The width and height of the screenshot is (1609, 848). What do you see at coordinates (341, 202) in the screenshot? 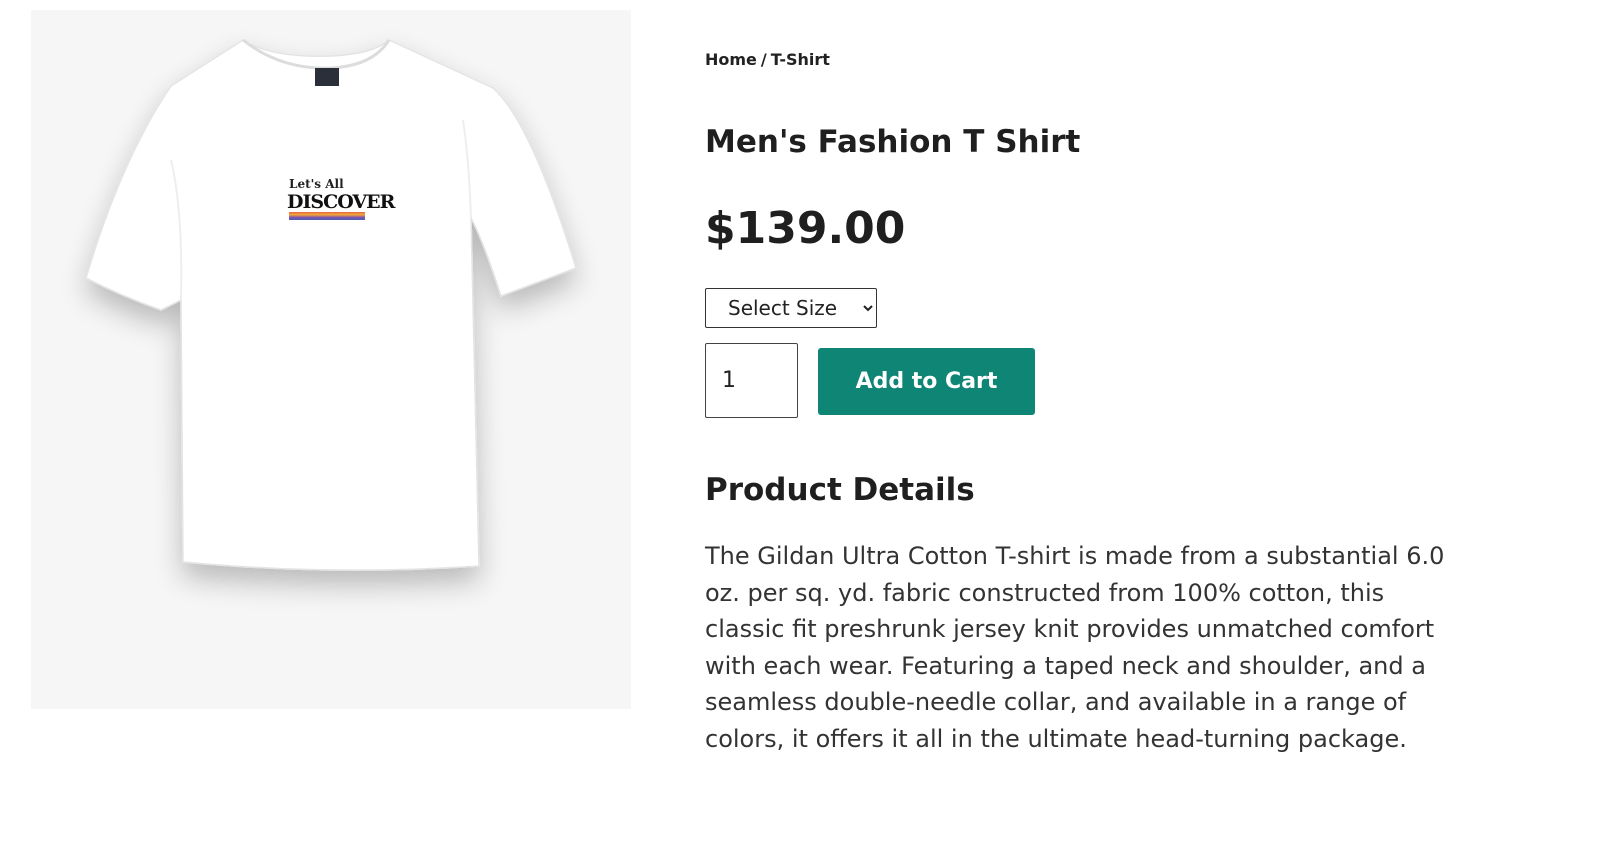
I see `print-line-2: DISCOVER` at bounding box center [341, 202].